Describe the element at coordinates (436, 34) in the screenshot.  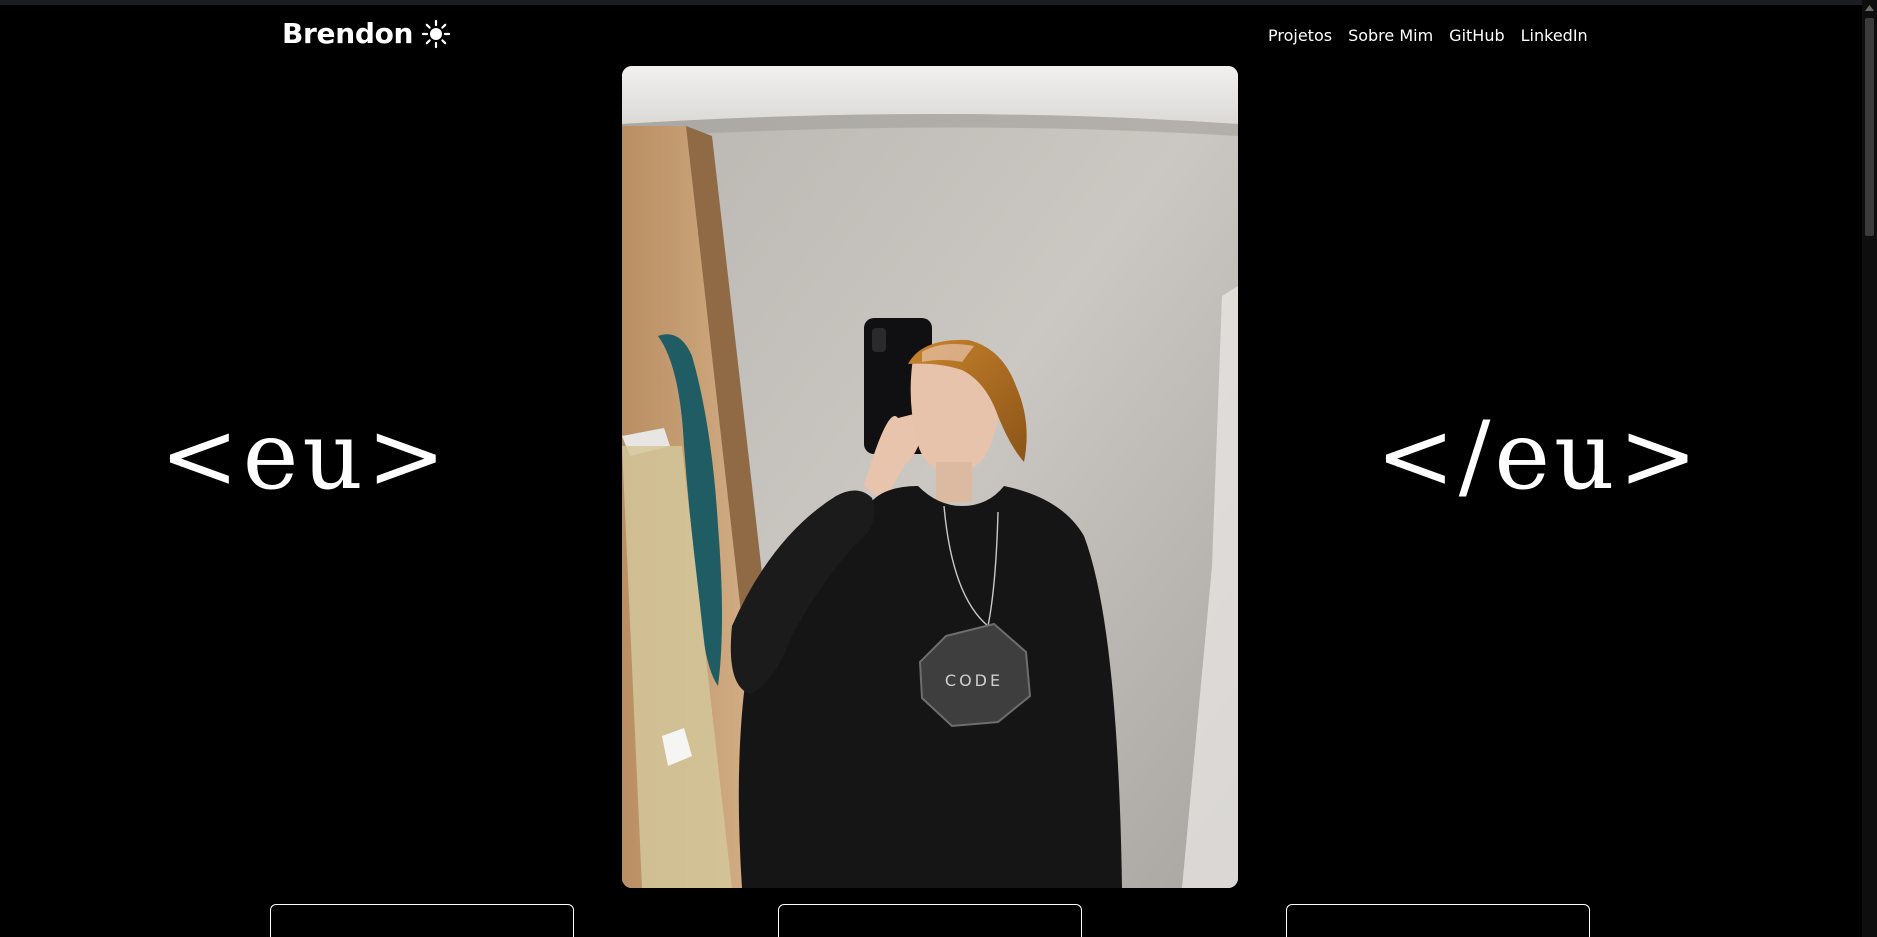
I see `sun-icon` at that location.